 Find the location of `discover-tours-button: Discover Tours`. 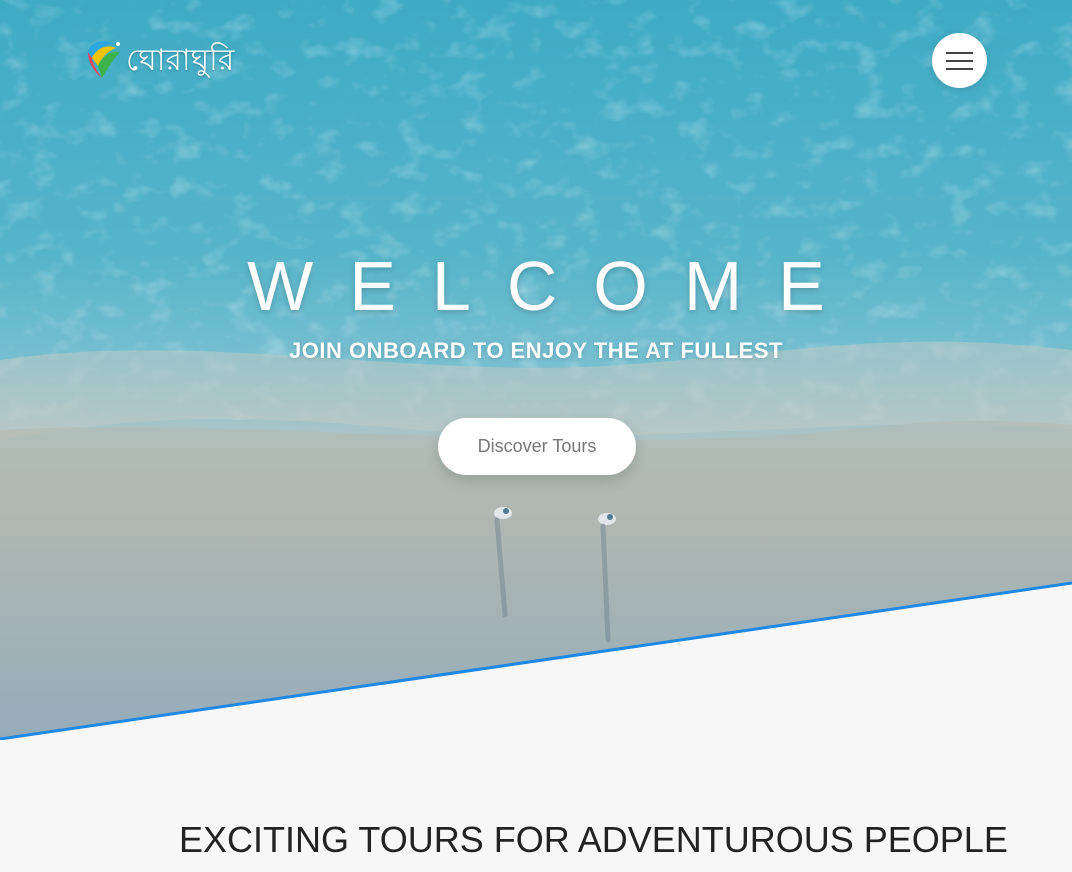

discover-tours-button: Discover Tours is located at coordinates (537, 446).